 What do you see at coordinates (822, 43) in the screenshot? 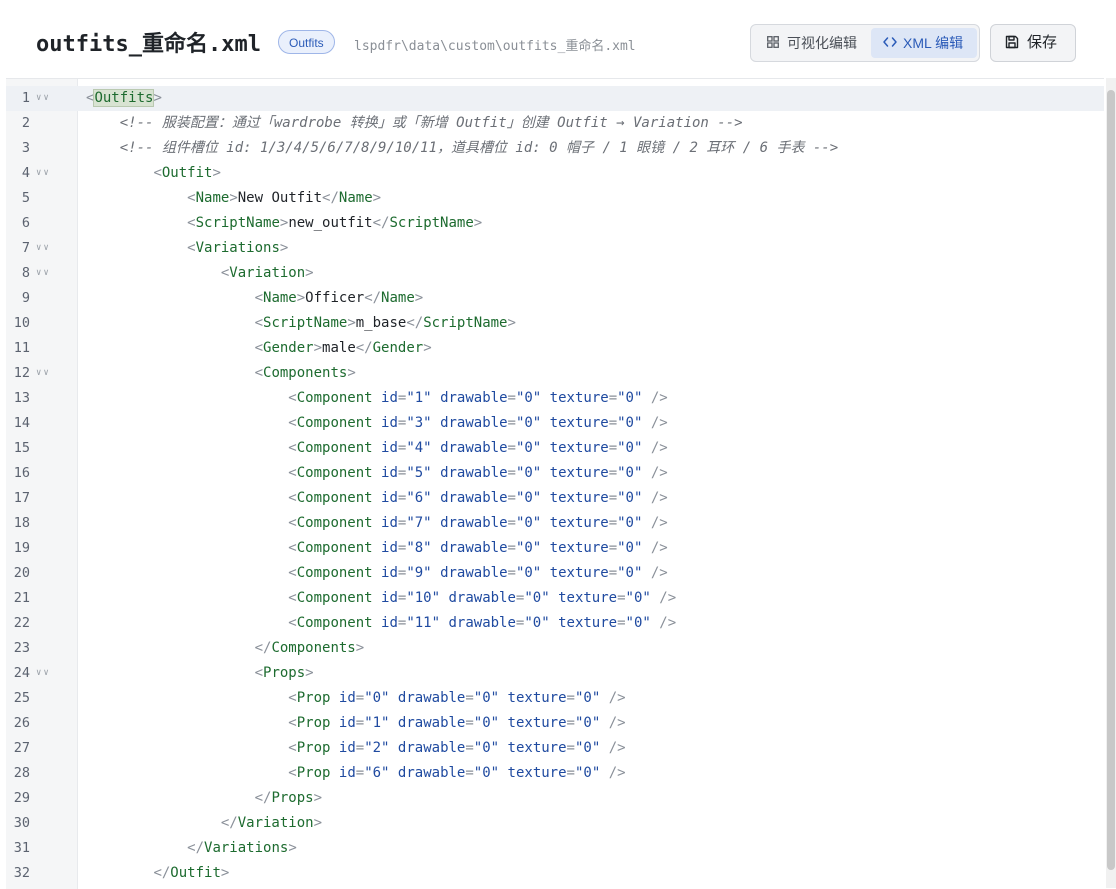
I see `visual-edit-label: 可视化编辑` at bounding box center [822, 43].